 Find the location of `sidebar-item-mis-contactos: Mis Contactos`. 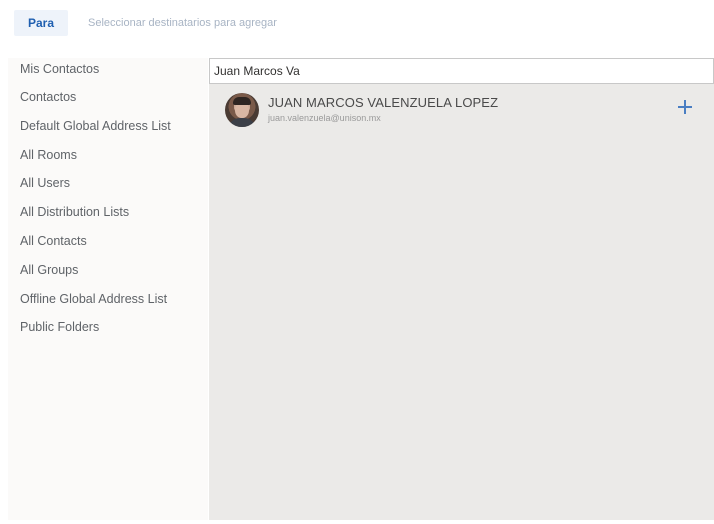

sidebar-item-mis-contactos: Mis Contactos is located at coordinates (114, 69).